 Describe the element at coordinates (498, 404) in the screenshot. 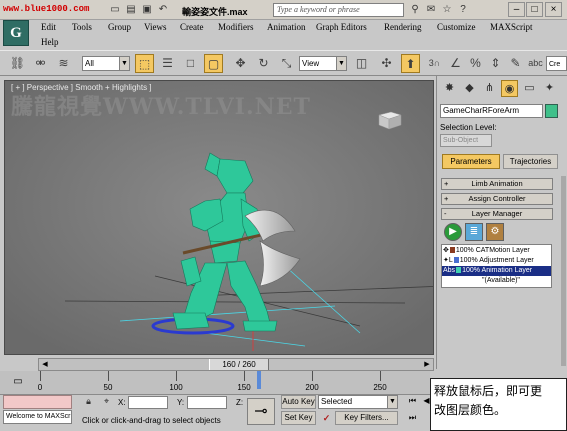

I see `tutorial-callout: 释放鼠标后，即可更 改图层颜色。` at that location.